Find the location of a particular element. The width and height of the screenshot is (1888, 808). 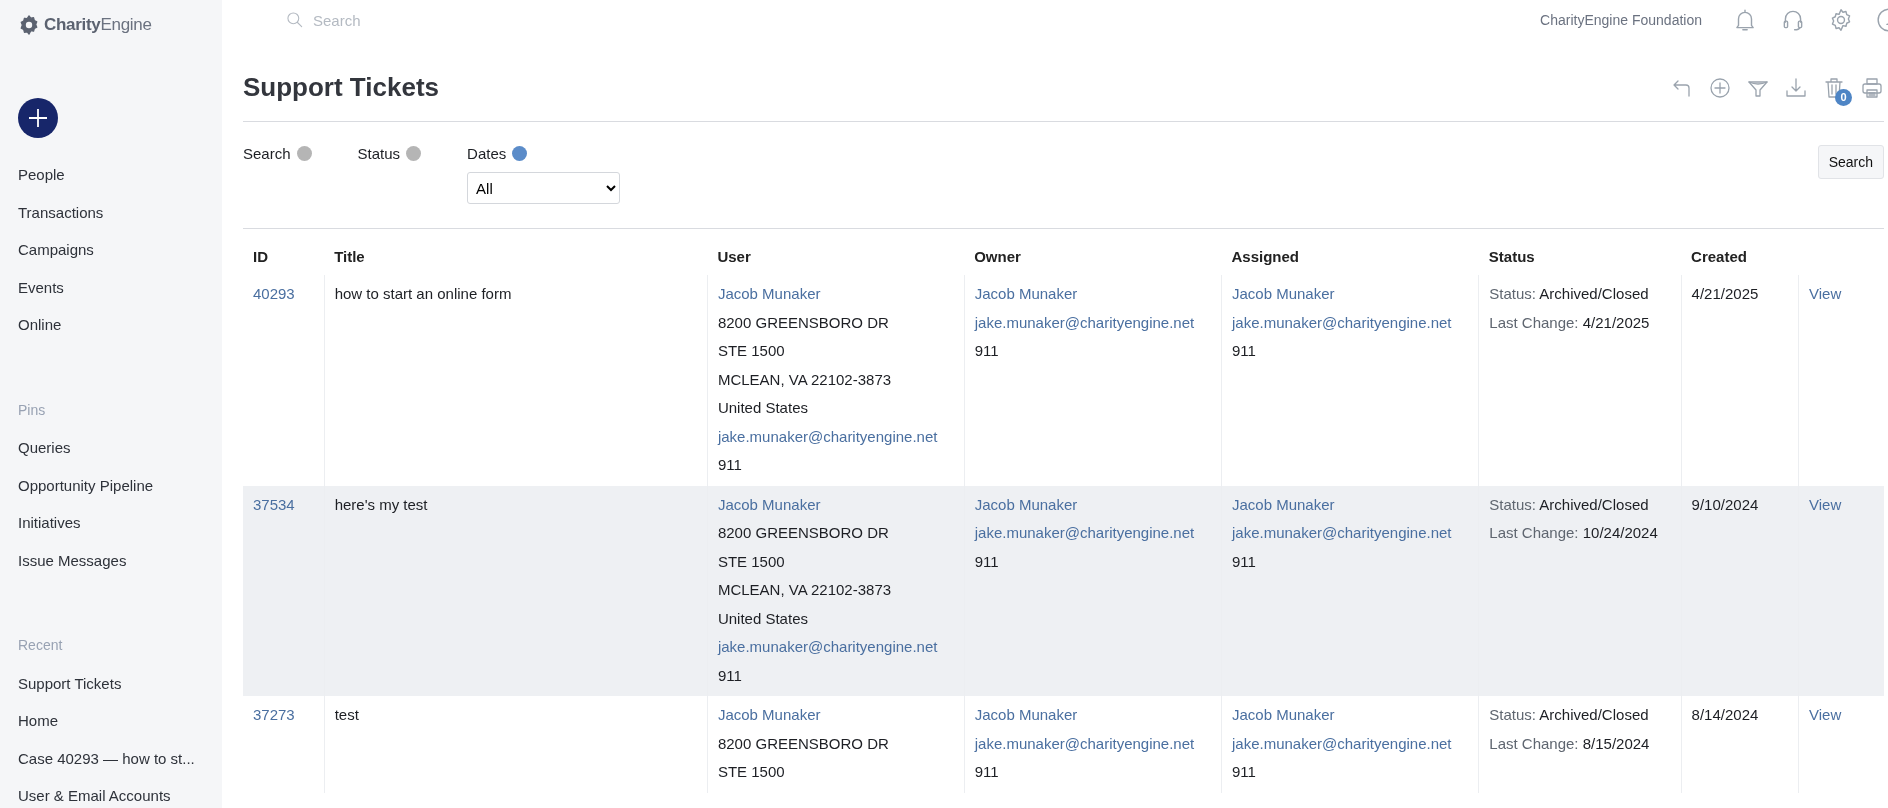

column-header: Status is located at coordinates (1511, 256).